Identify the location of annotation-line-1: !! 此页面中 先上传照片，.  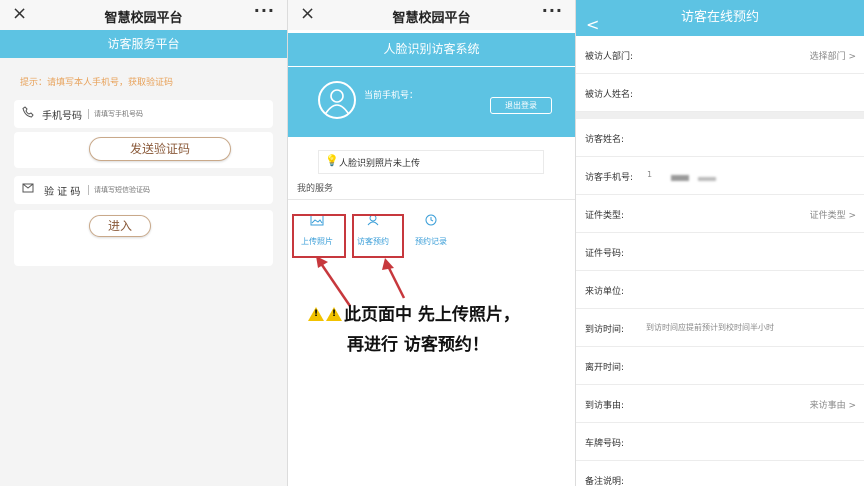
(414, 312).